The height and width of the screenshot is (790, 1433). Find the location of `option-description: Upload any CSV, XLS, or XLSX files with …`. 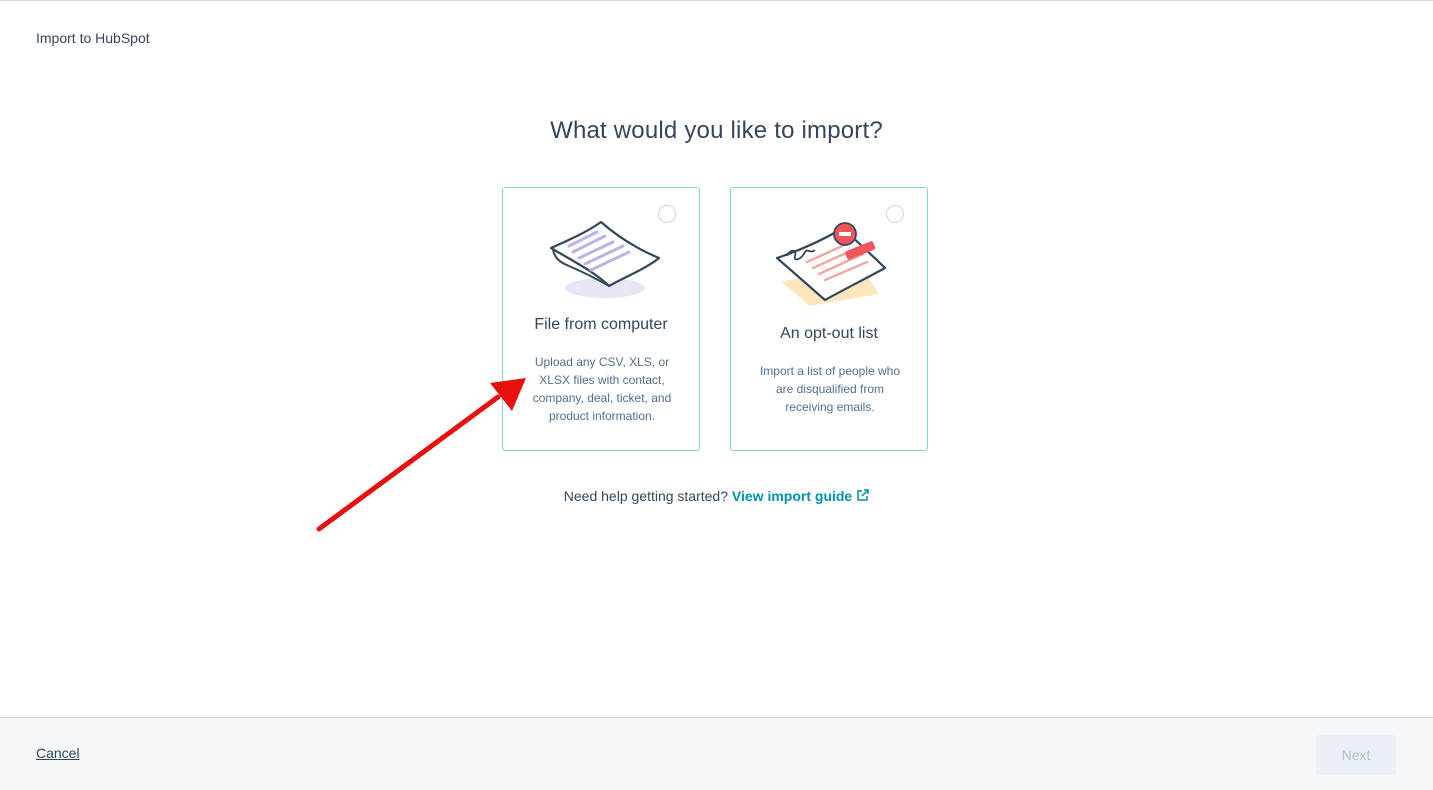

option-description: Upload any CSV, XLS, or XLSX files with … is located at coordinates (602, 389).